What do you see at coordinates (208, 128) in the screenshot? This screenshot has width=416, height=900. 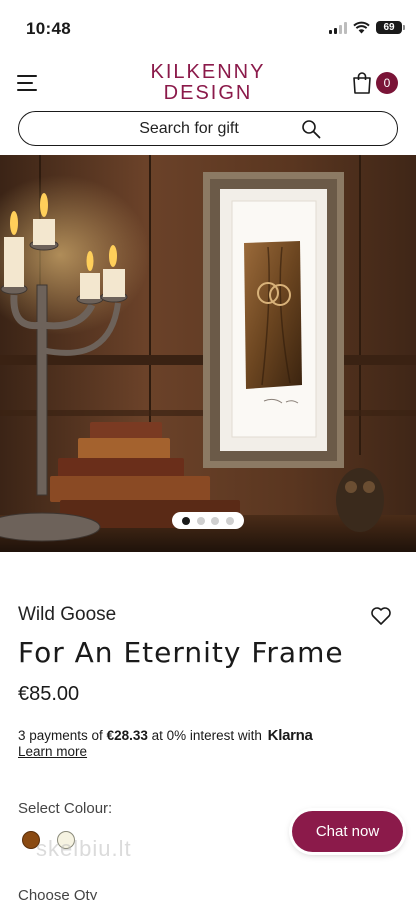 I see `search-bar: Search for gift` at bounding box center [208, 128].